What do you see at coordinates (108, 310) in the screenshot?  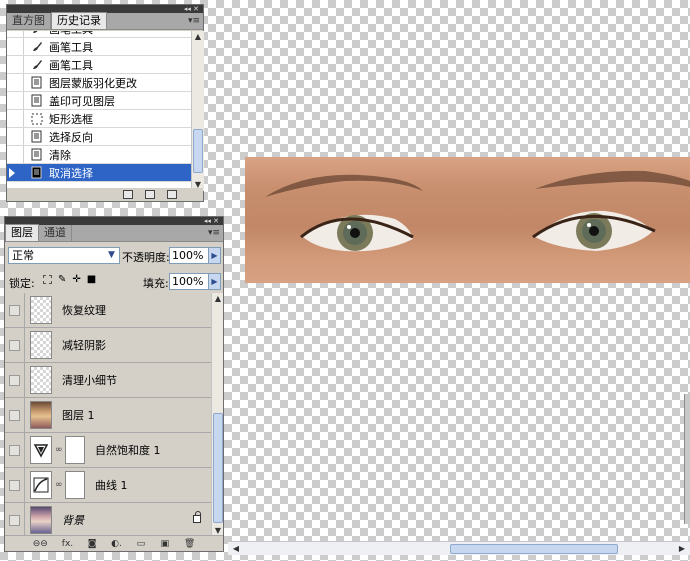 I see `layer-row: 恢复纹理` at bounding box center [108, 310].